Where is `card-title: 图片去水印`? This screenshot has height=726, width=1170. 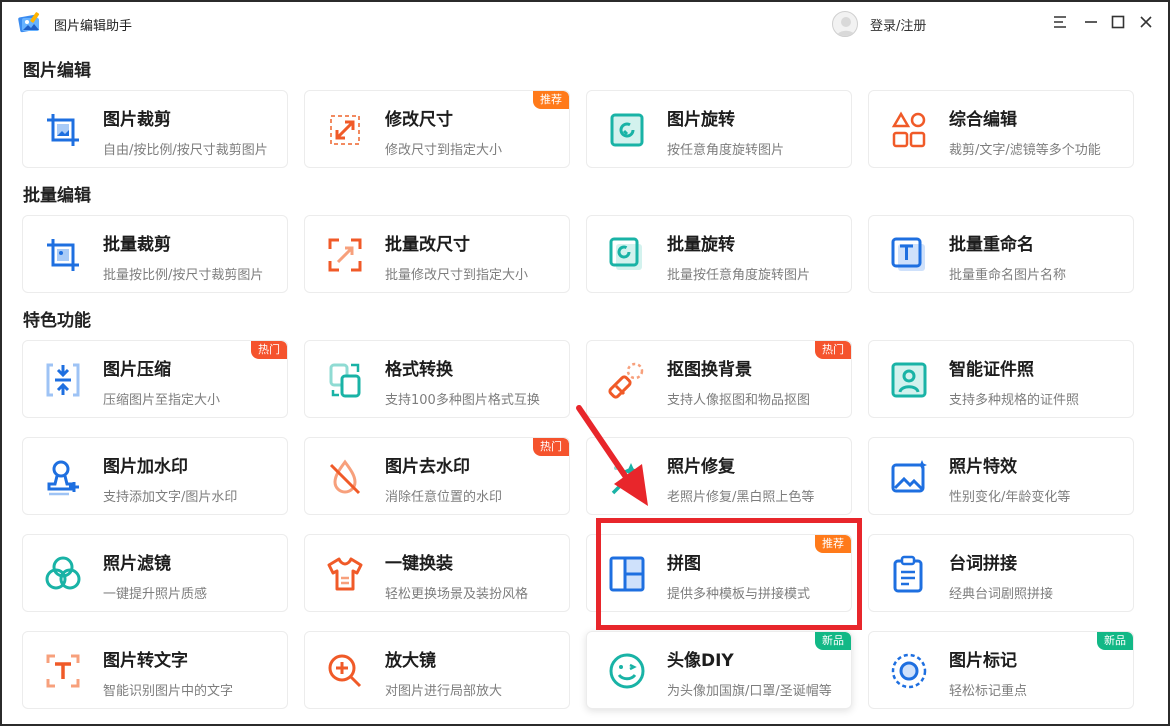
card-title: 图片去水印 is located at coordinates (427, 467).